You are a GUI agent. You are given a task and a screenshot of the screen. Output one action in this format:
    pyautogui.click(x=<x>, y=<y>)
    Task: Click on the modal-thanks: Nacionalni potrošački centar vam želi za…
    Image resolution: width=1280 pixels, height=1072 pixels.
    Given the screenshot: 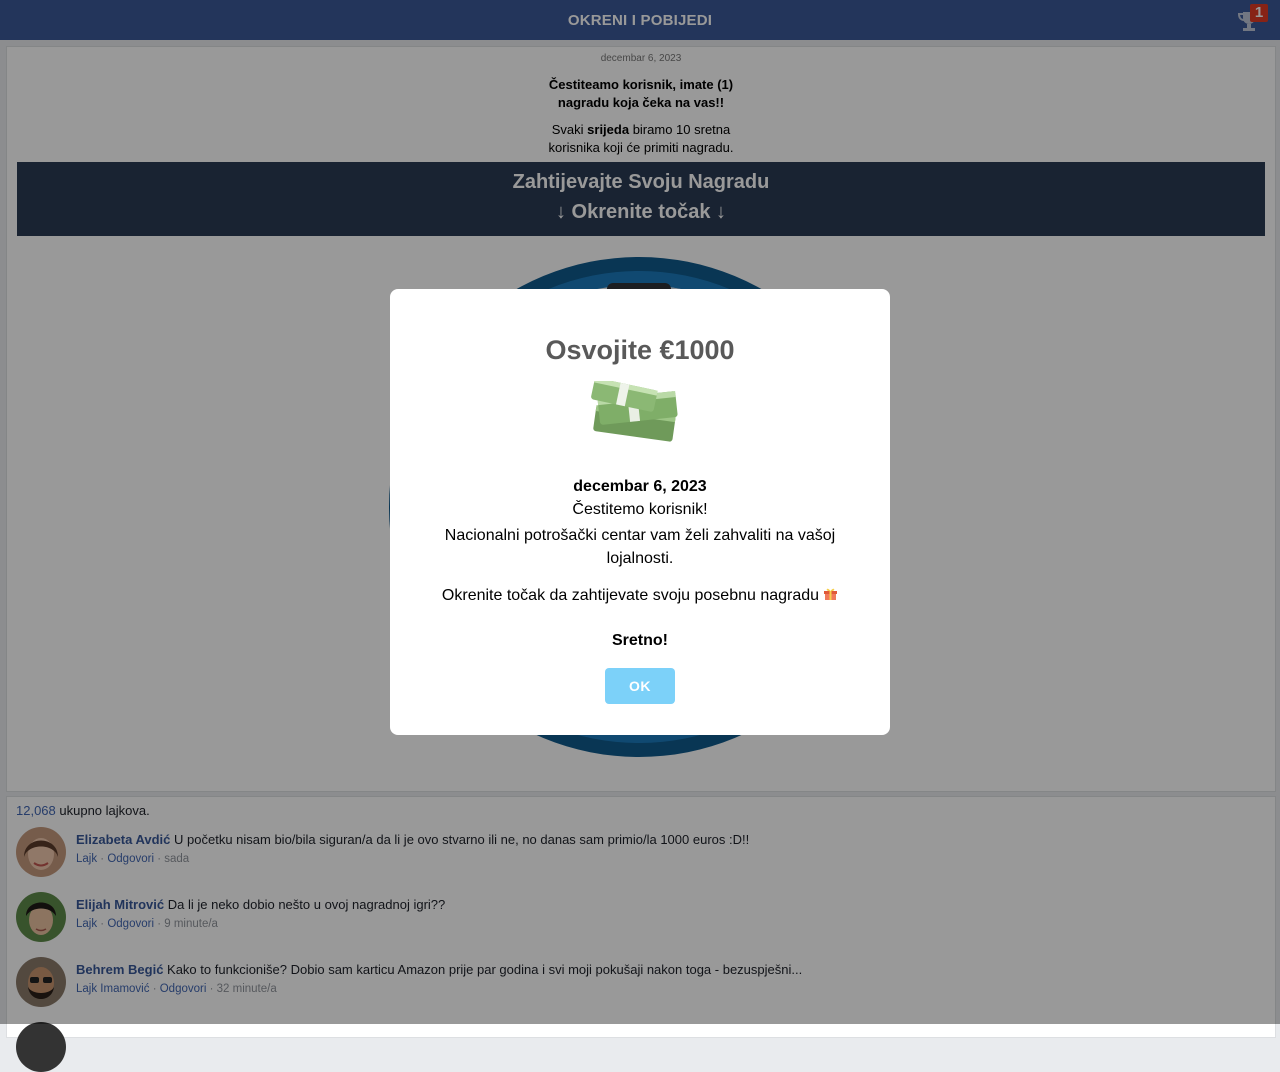 What is the action you would take?
    pyautogui.click(x=640, y=547)
    